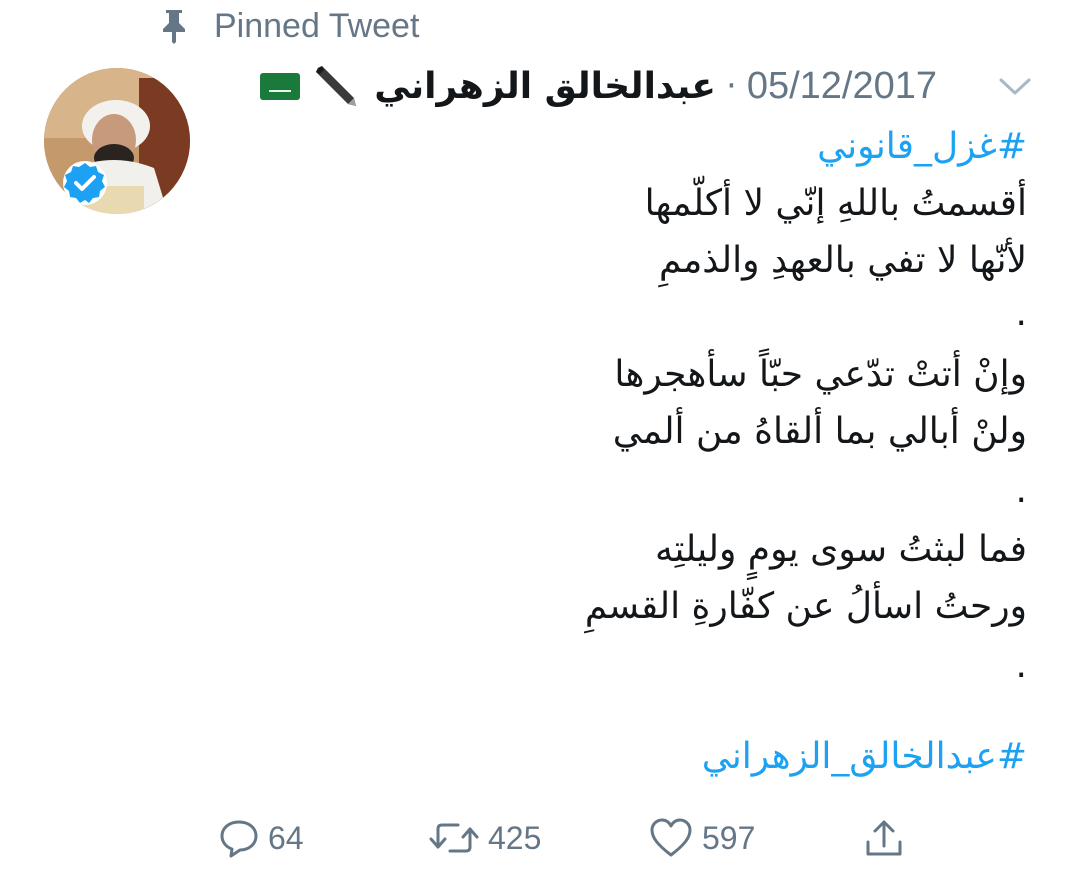 The image size is (1077, 893). What do you see at coordinates (515, 837) in the screenshot?
I see `retweet-count: 425` at bounding box center [515, 837].